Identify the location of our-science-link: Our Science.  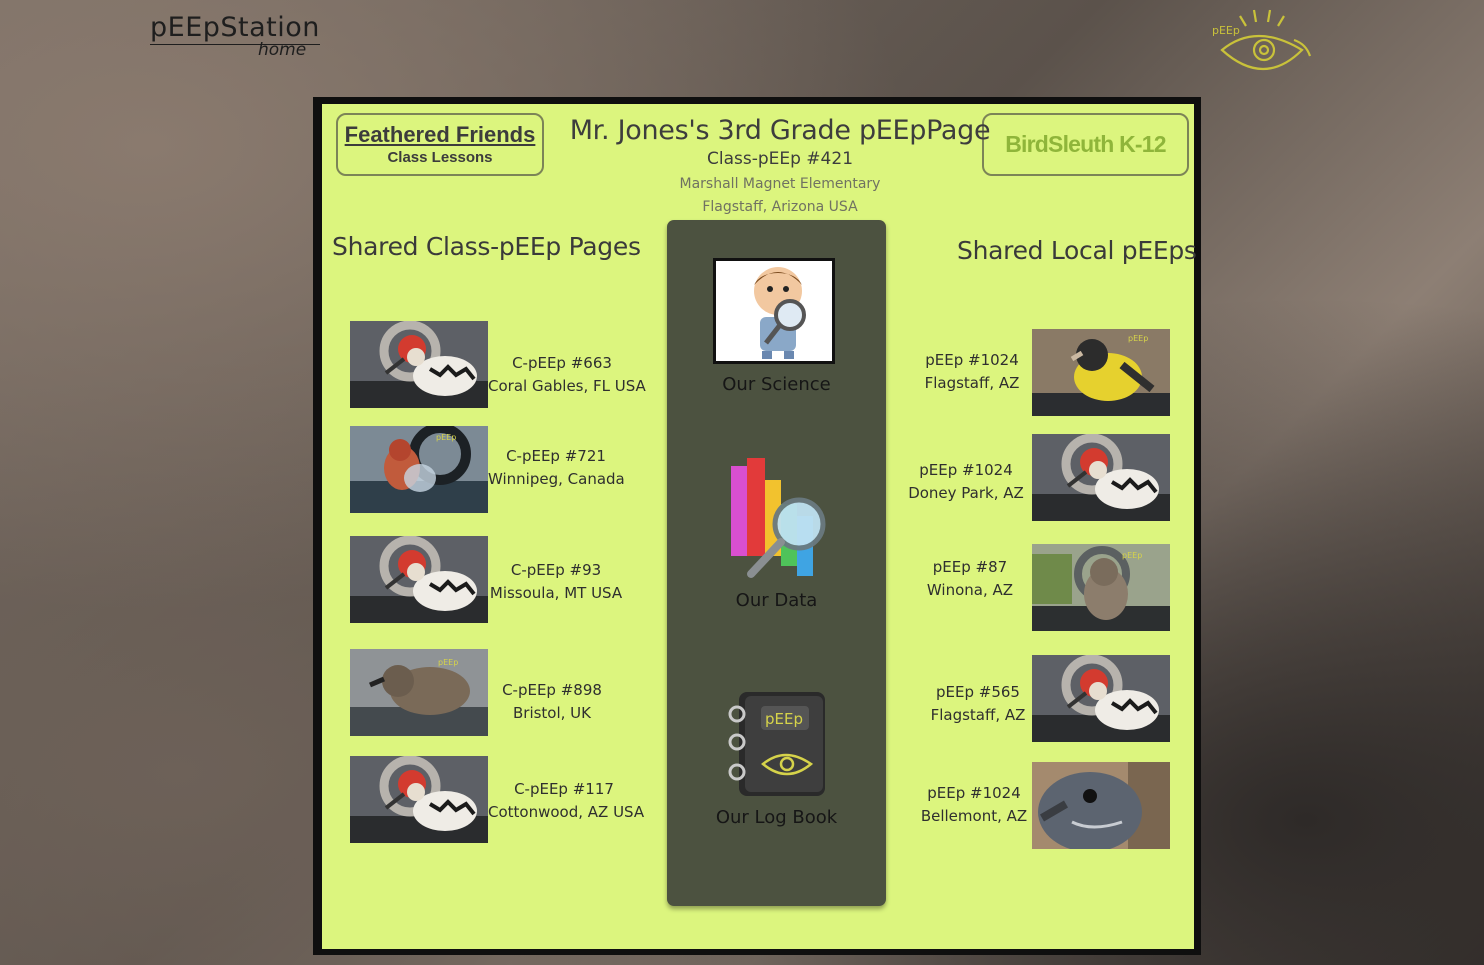
(776, 384).